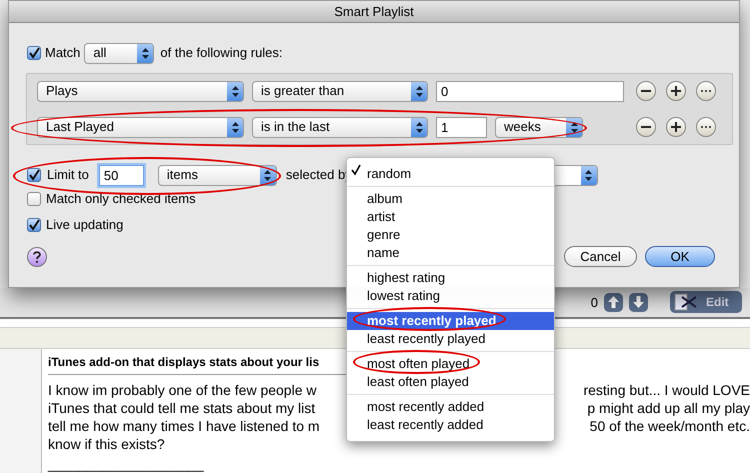  What do you see at coordinates (450, 278) in the screenshot?
I see `menu-item: highest rating` at bounding box center [450, 278].